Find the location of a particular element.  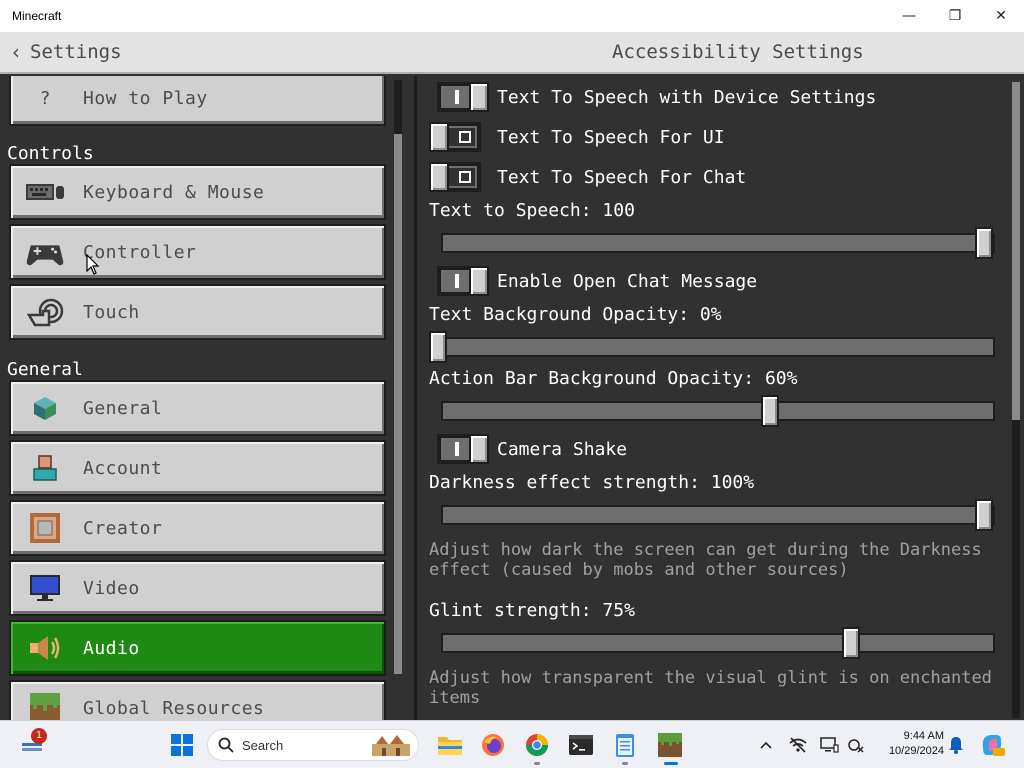

tts-chat-toggle is located at coordinates (455, 177).